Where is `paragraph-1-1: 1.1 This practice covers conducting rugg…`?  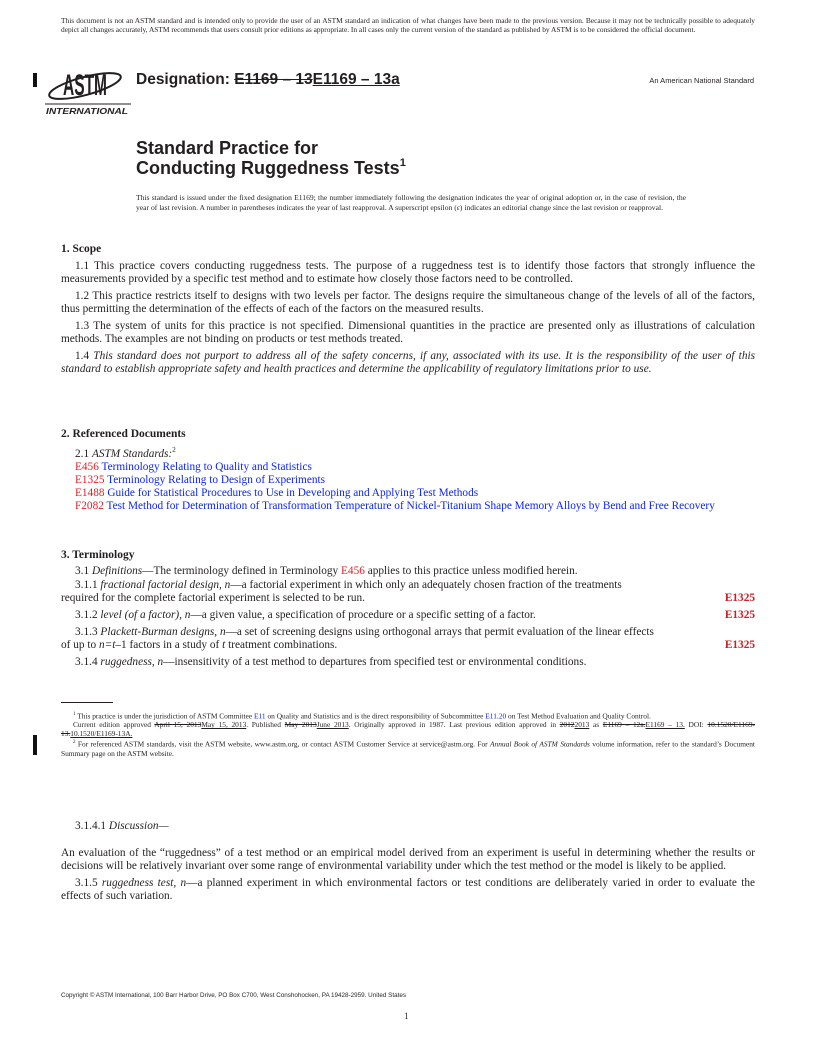
paragraph-1-1: 1.1 This practice covers conducting rugg… is located at coordinates (408, 272).